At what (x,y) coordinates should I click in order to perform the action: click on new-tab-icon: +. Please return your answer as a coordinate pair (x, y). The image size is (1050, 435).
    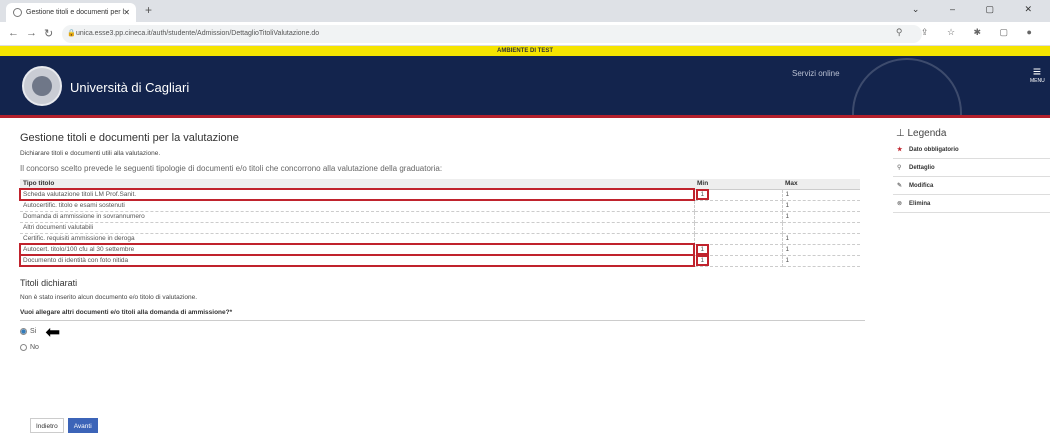
    Looking at the image, I should click on (148, 10).